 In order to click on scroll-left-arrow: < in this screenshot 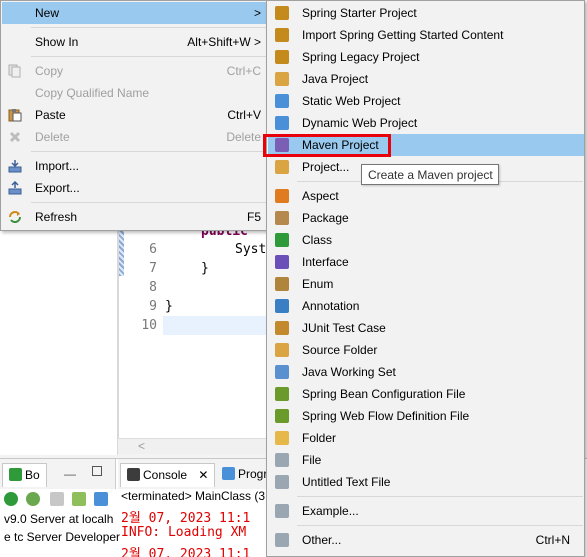, I will do `click(141, 446)`.